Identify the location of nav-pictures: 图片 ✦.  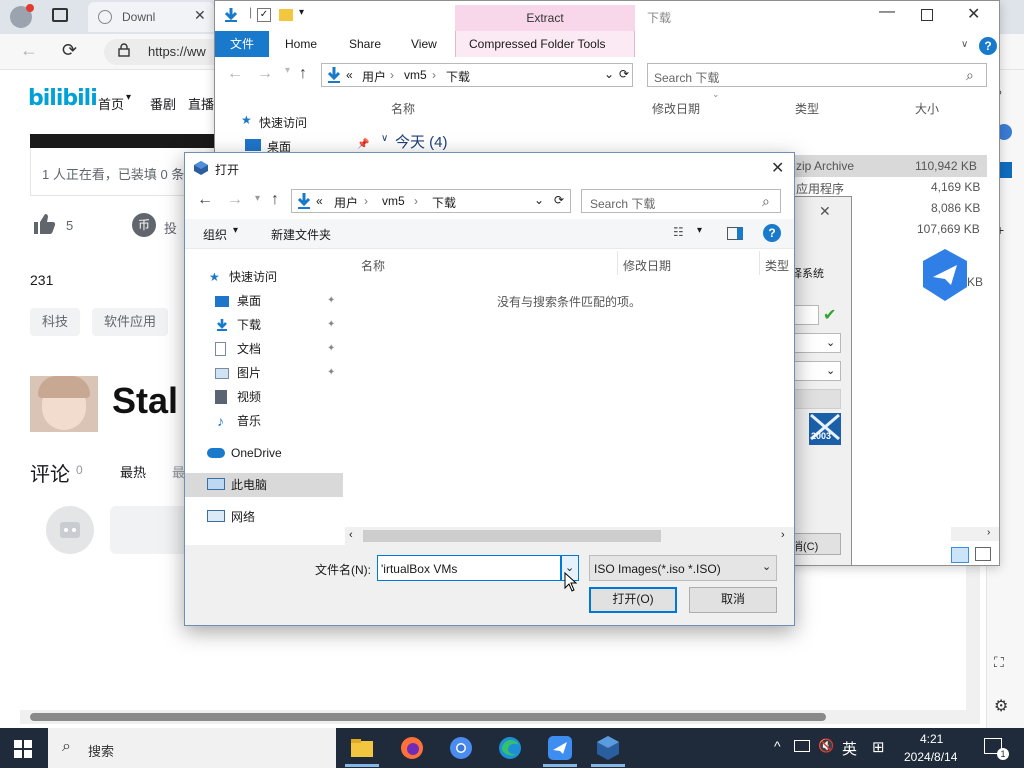
(264, 373).